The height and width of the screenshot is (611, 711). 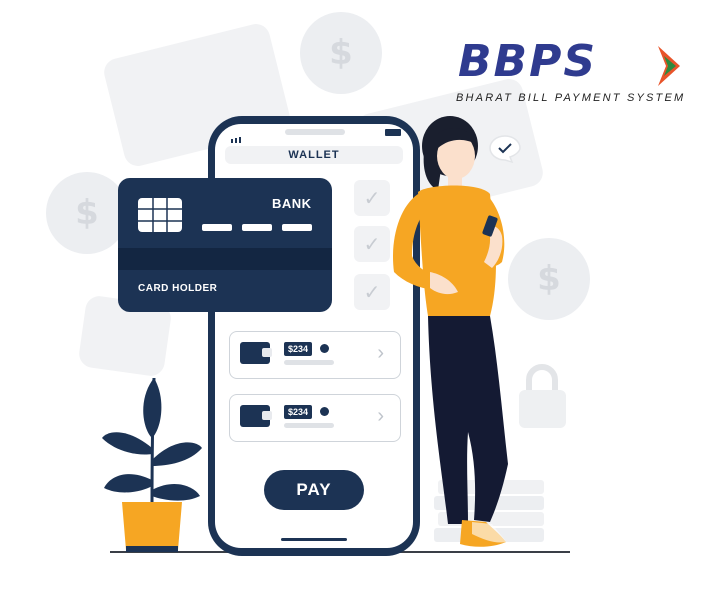 What do you see at coordinates (314, 539) in the screenshot?
I see `home-indicator` at bounding box center [314, 539].